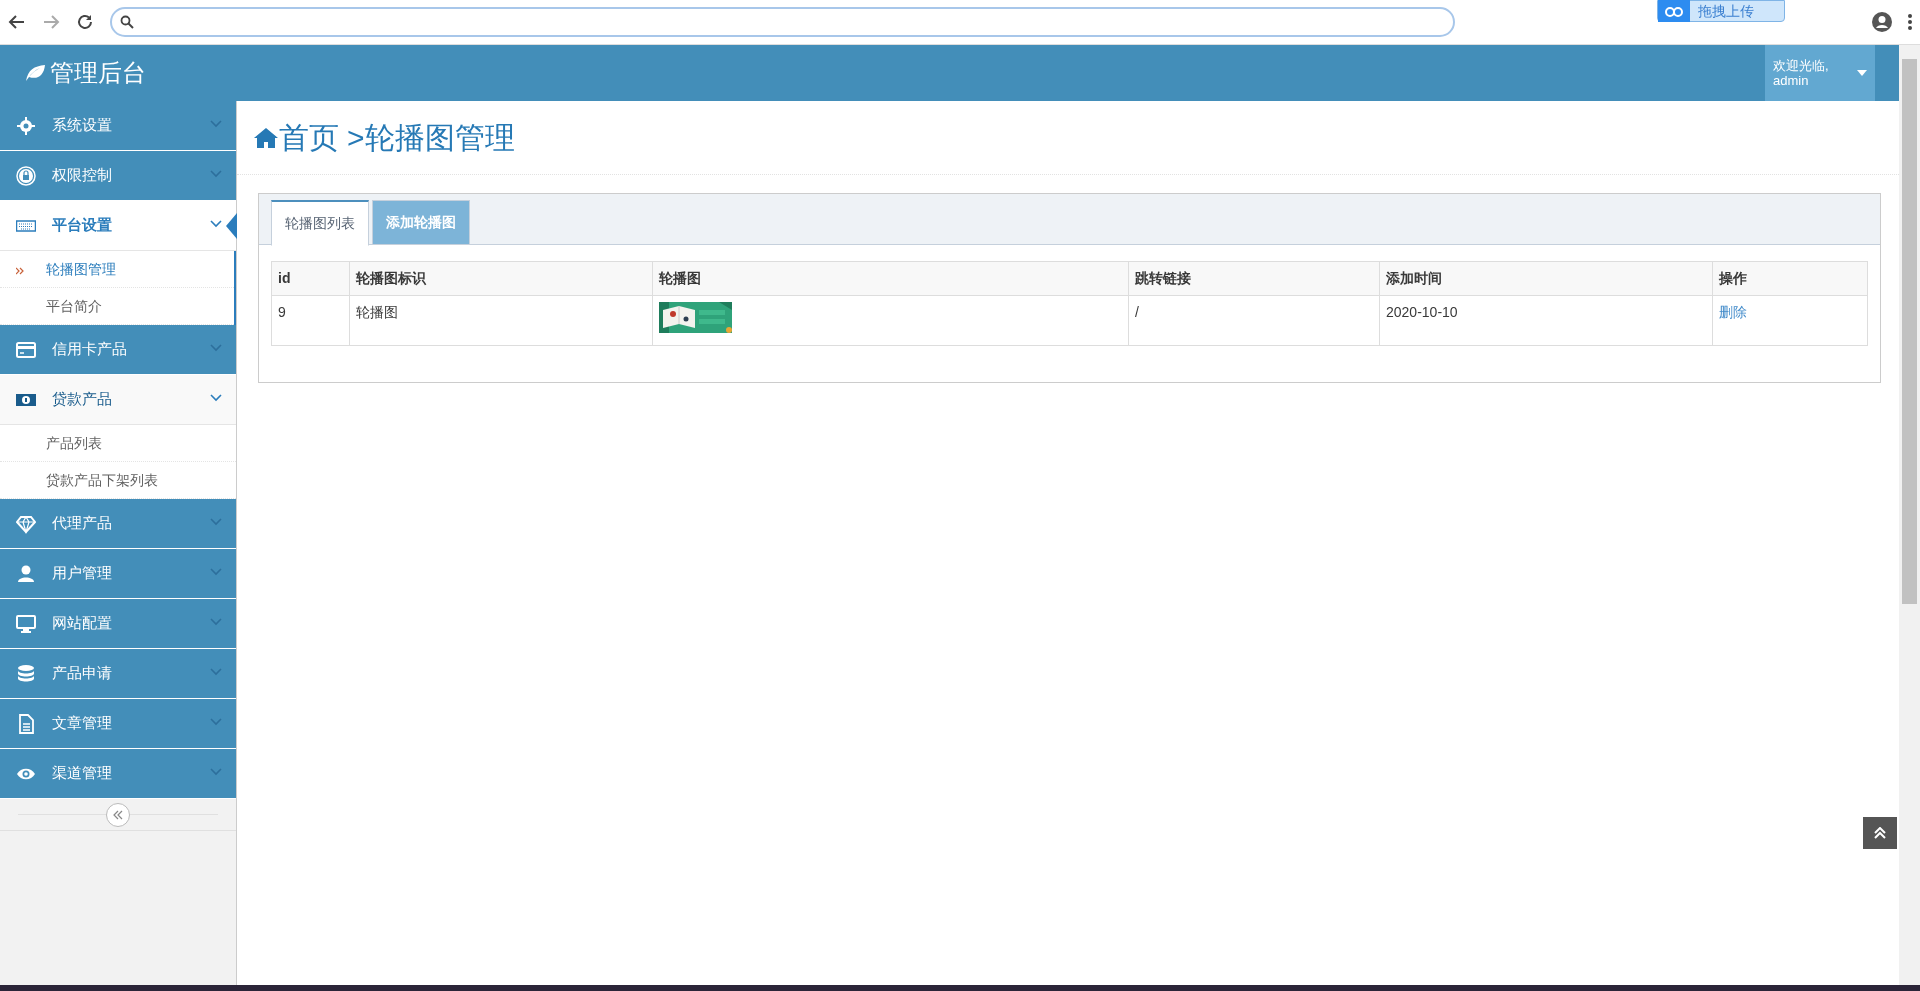 This screenshot has height=991, width=1920. I want to click on monitor-icon, so click(26, 623).